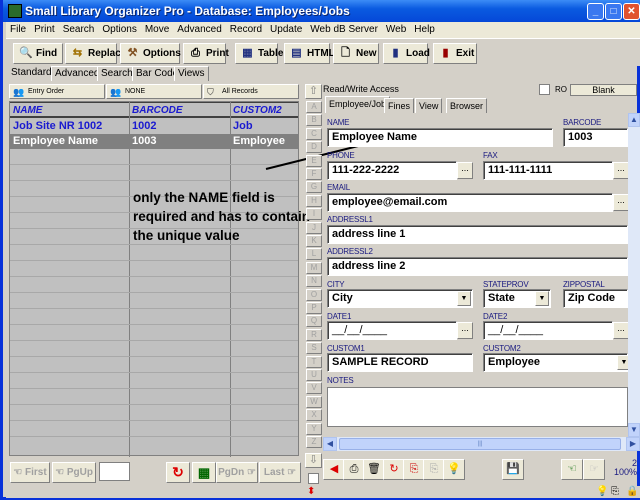 The height and width of the screenshot is (500, 640). Describe the element at coordinates (280, 472) in the screenshot. I see `last-button: Last ☞` at that location.